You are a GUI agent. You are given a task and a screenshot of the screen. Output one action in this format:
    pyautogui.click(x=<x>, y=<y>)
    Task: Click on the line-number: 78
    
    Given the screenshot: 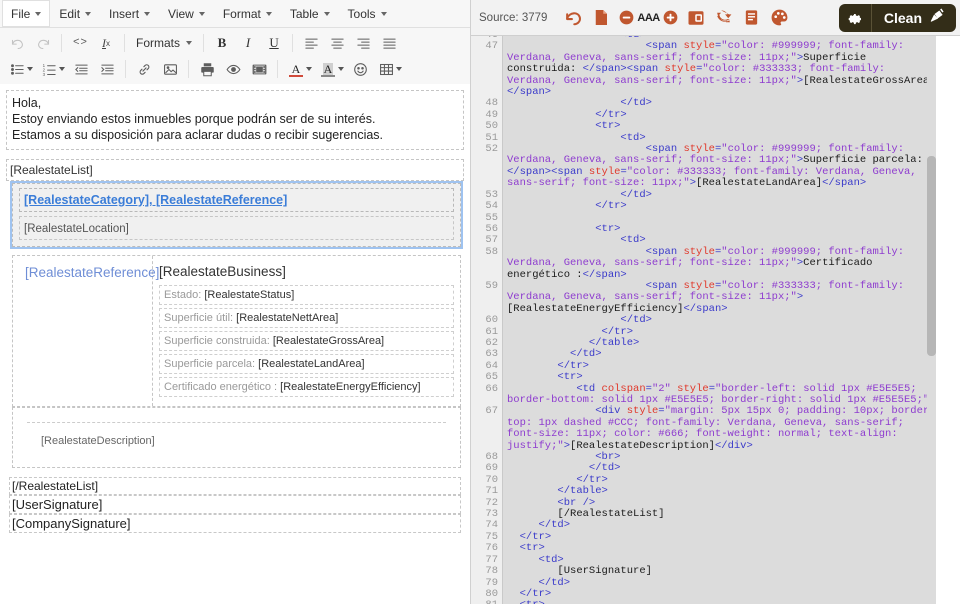 What is the action you would take?
    pyautogui.click(x=491, y=571)
    